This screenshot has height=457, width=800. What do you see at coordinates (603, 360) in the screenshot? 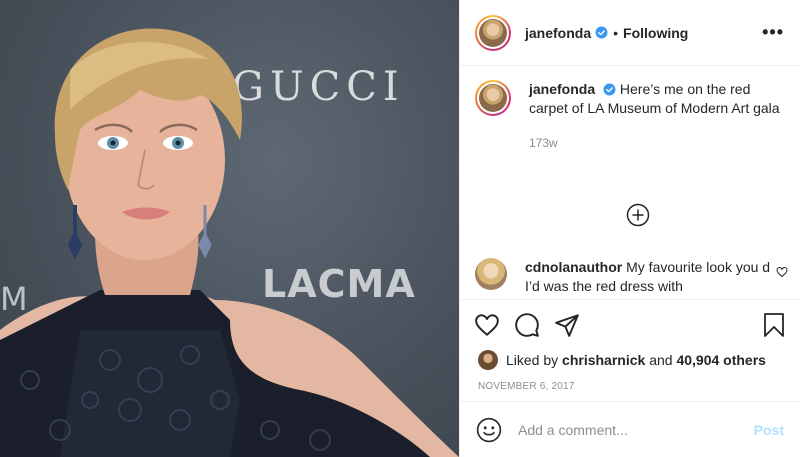
I see `liker-username: chrisharnick` at bounding box center [603, 360].